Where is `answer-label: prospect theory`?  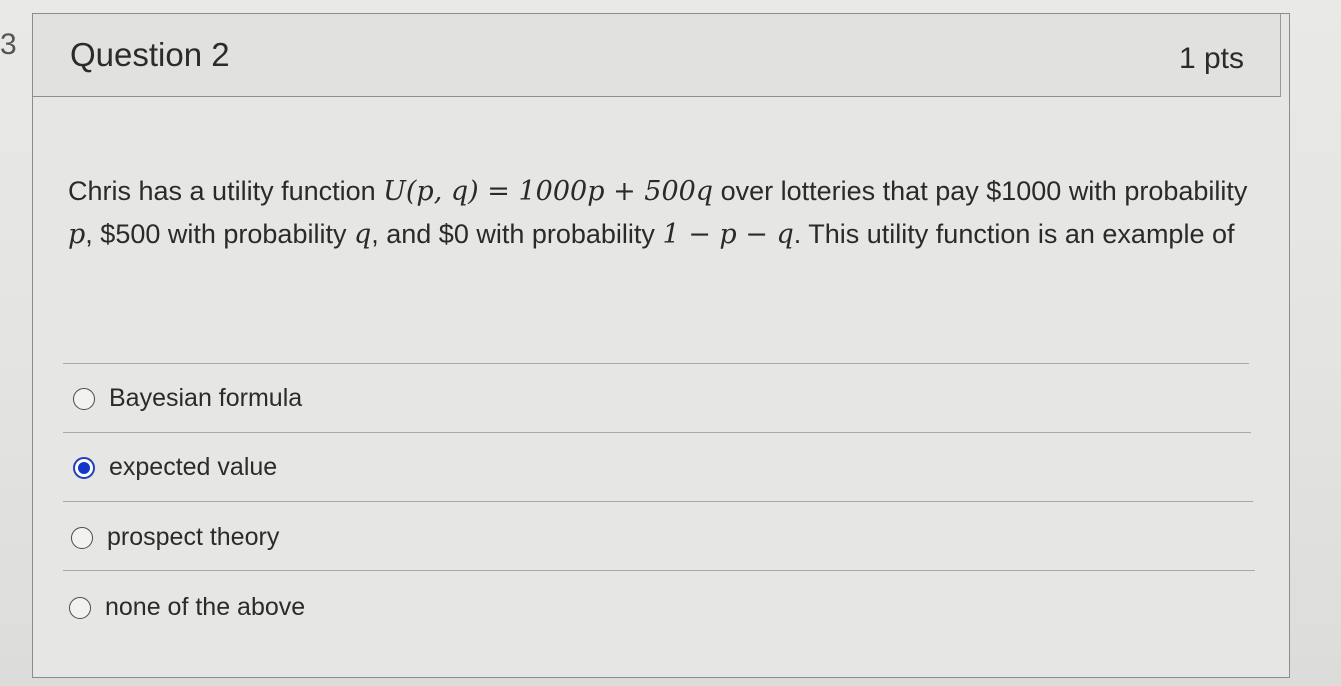
answer-label: prospect theory is located at coordinates (193, 537).